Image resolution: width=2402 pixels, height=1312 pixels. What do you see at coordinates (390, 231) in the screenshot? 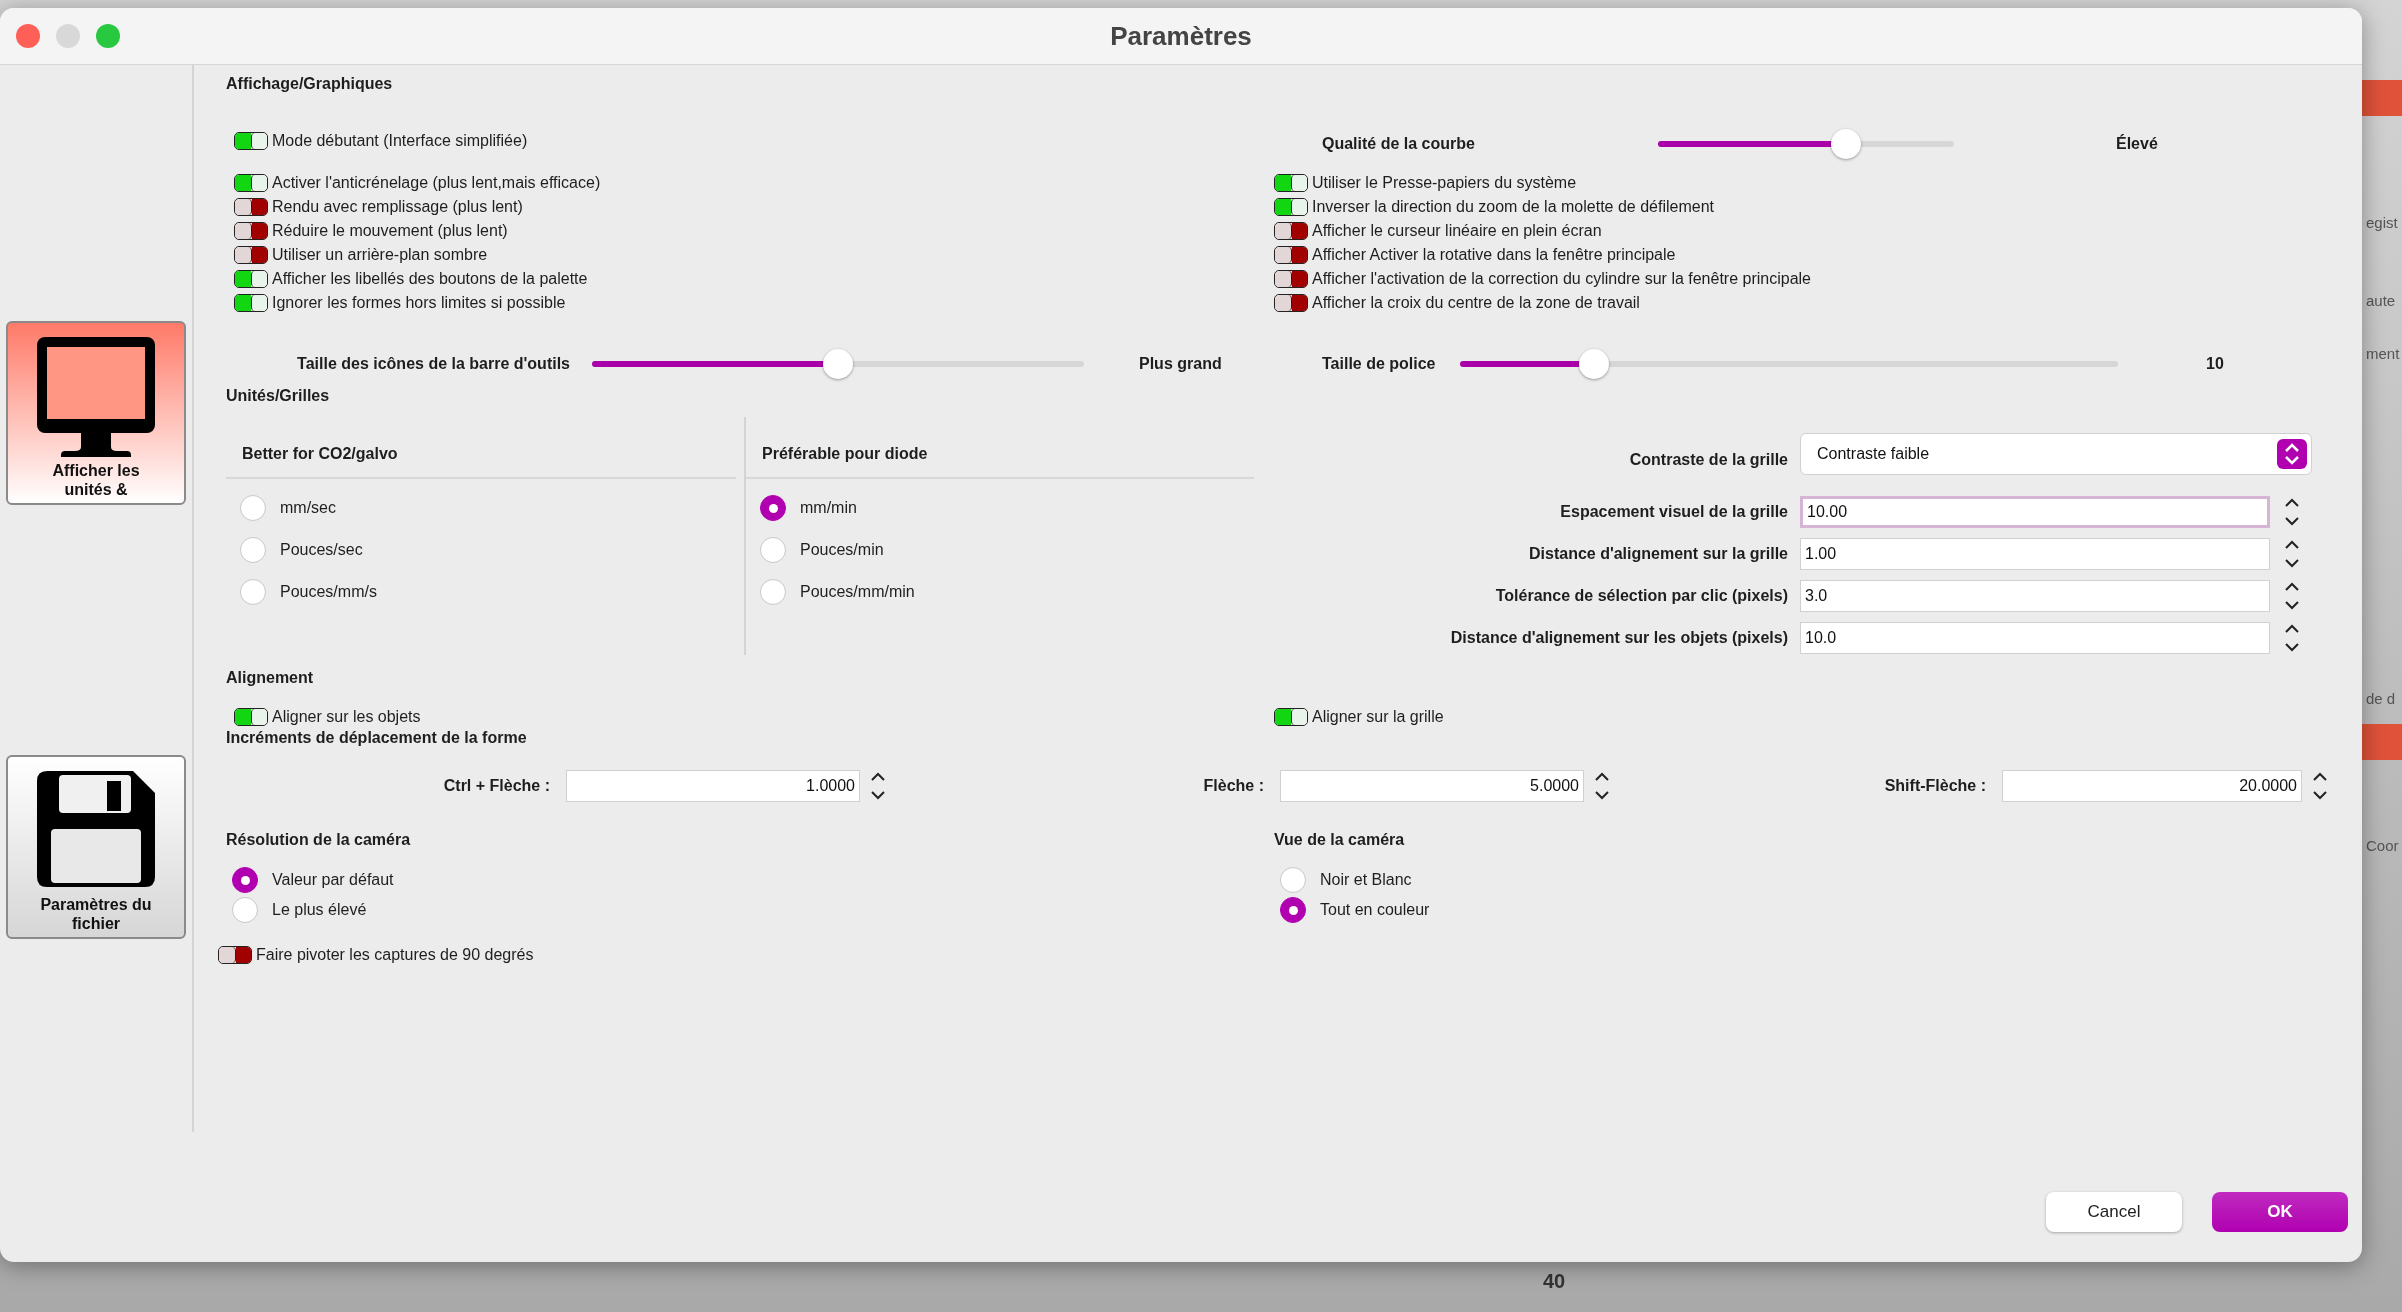
I see `toggle-label: Réduire le mouvement (plus lent)` at bounding box center [390, 231].